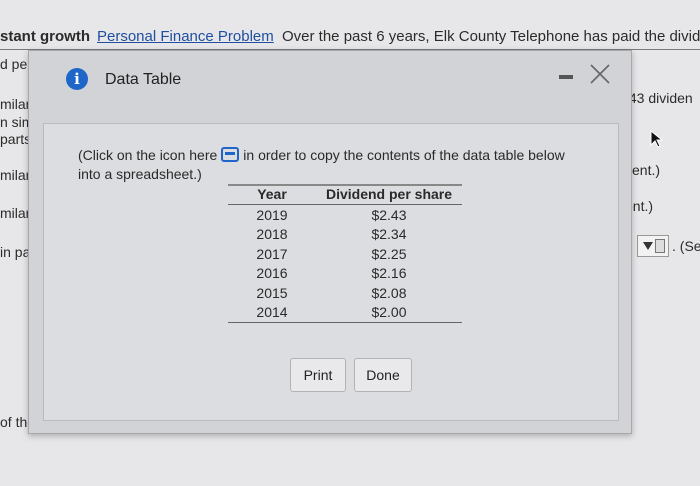 The width and height of the screenshot is (700, 486). Describe the element at coordinates (686, 246) in the screenshot. I see `right-fragment: . (Se` at that location.